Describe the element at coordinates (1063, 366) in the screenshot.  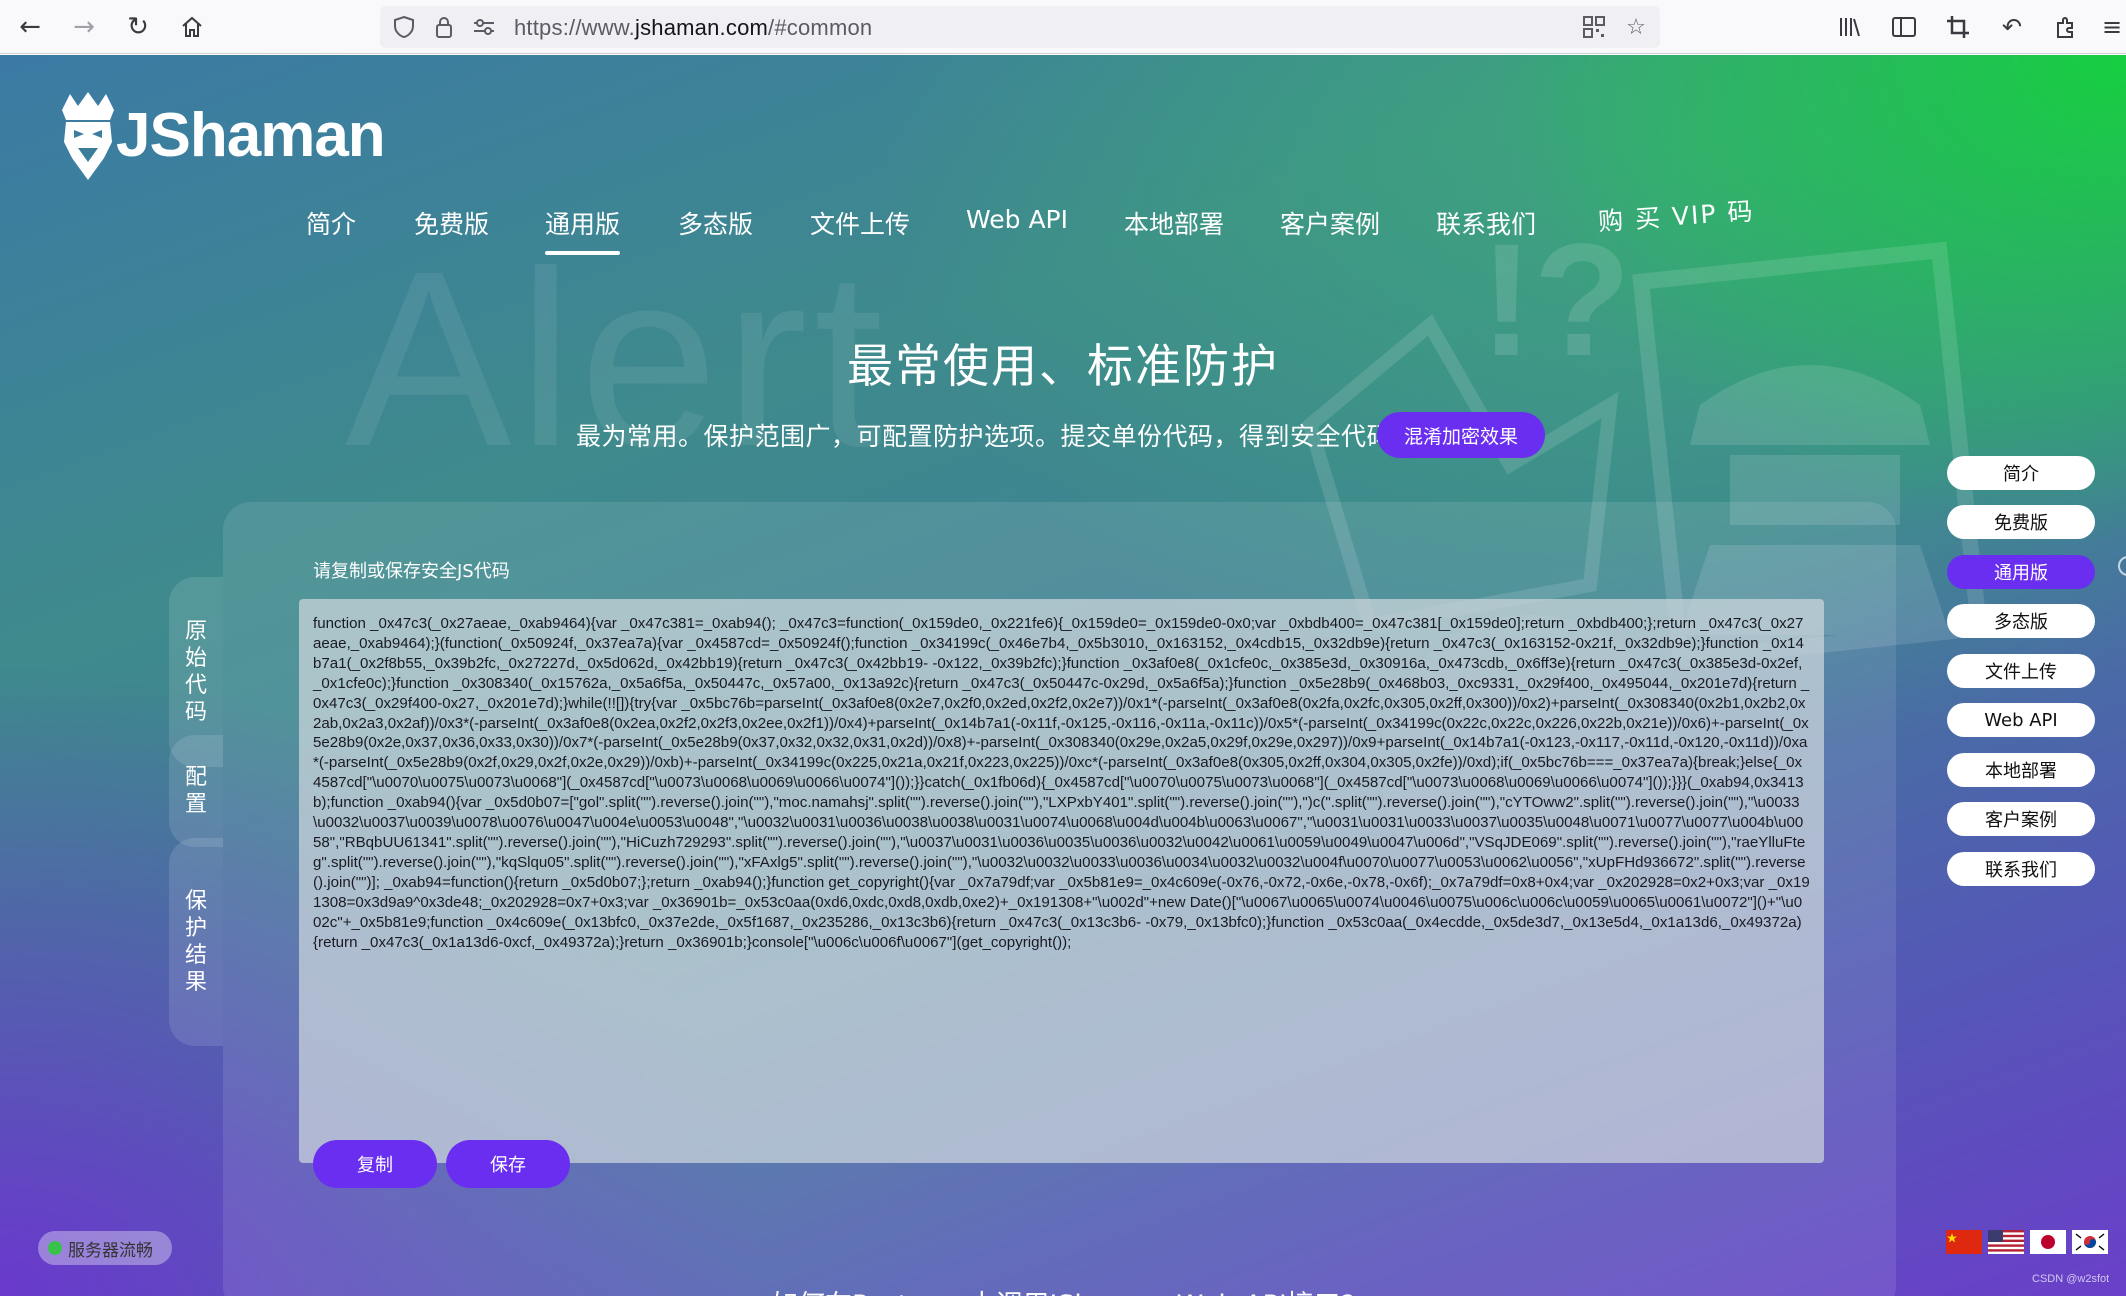
I see `hero-title: 最常使用、标准防护` at that location.